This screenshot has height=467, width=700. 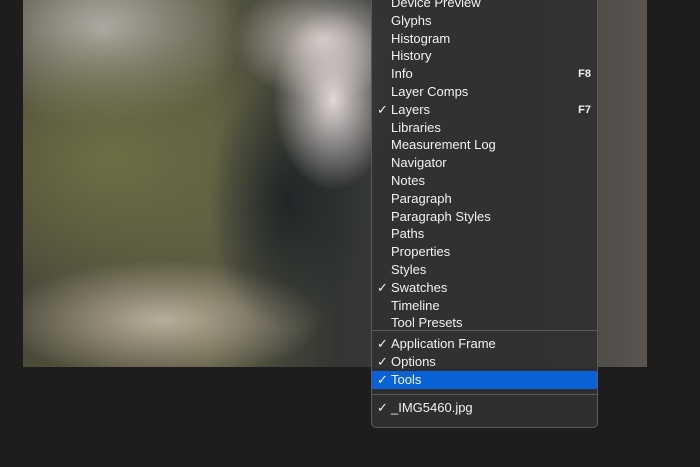 What do you see at coordinates (484, 74) in the screenshot?
I see `menu-item-info: Info F8` at bounding box center [484, 74].